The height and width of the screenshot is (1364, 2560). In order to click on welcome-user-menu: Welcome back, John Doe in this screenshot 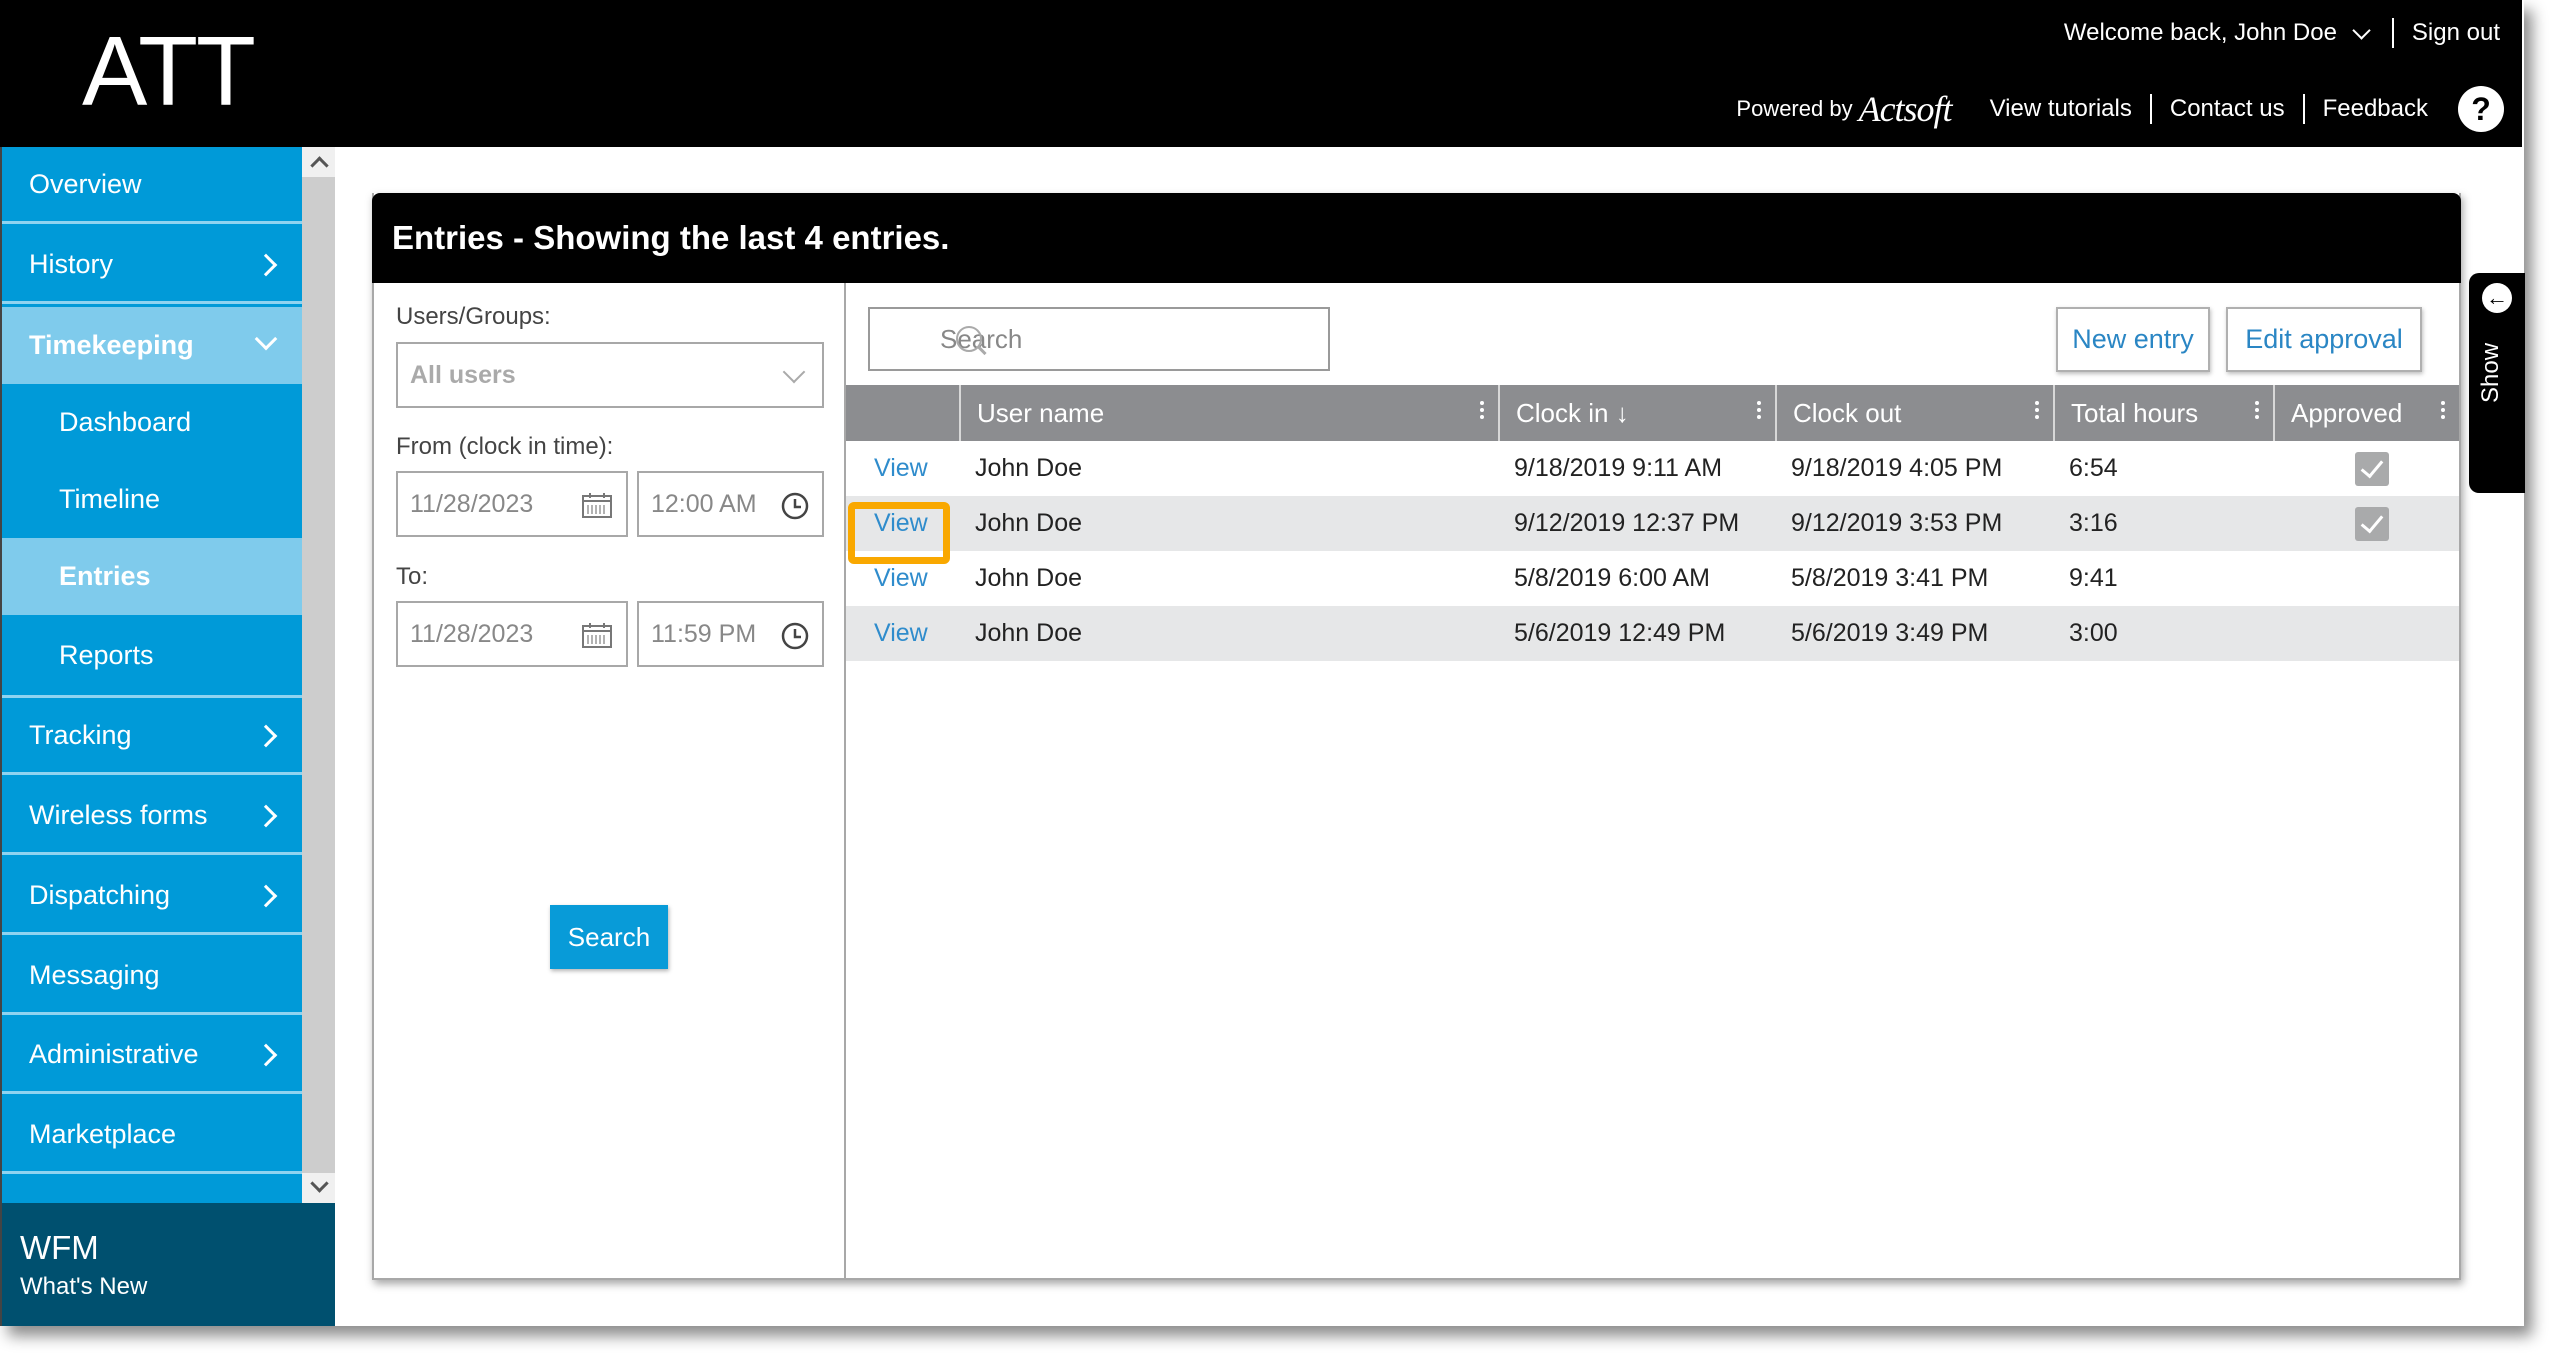, I will do `click(2200, 33)`.